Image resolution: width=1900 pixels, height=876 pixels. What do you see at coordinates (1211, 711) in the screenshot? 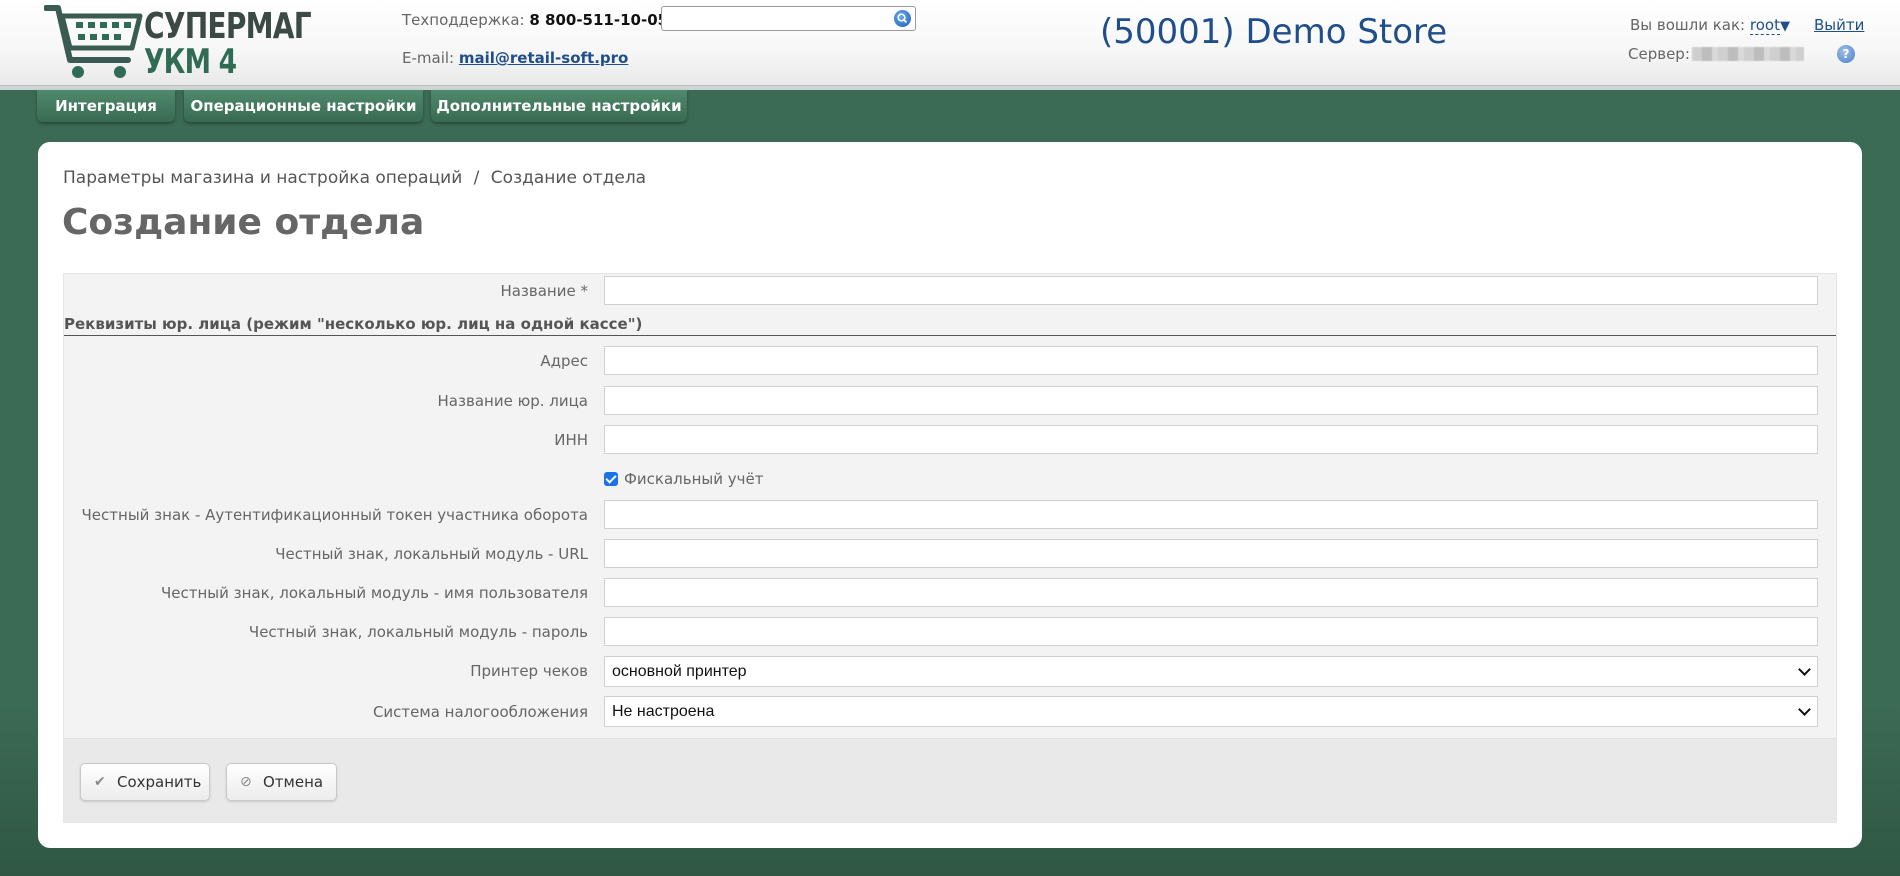
I see `tax-system-select: Не настроена` at bounding box center [1211, 711].